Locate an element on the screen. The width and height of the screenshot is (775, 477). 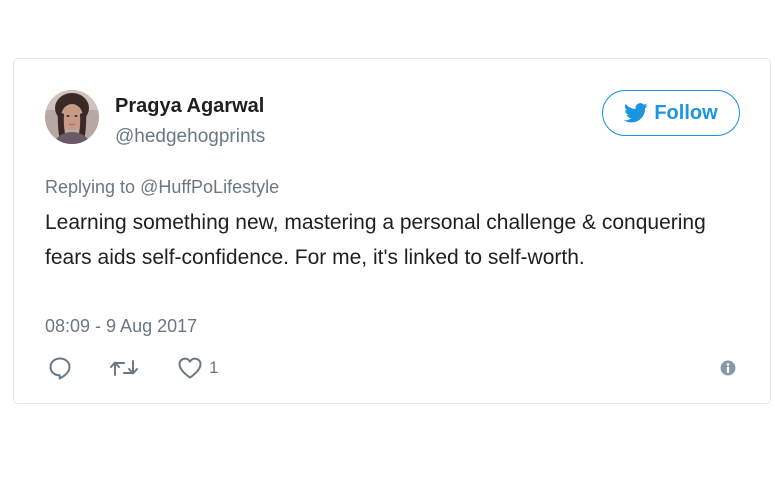
like-count: 1 is located at coordinates (214, 367).